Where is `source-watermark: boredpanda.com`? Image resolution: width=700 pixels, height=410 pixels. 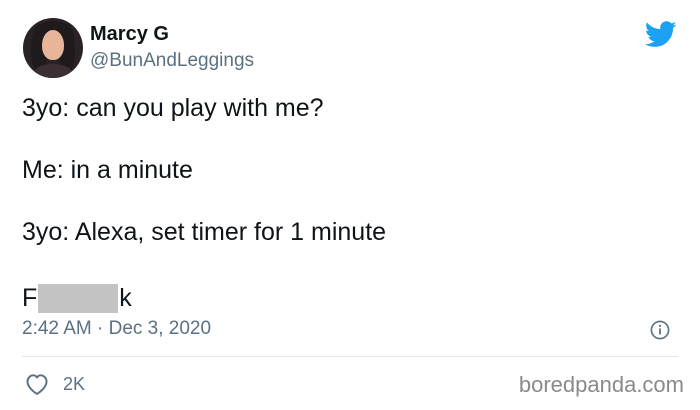
source-watermark: boredpanda.com is located at coordinates (601, 384).